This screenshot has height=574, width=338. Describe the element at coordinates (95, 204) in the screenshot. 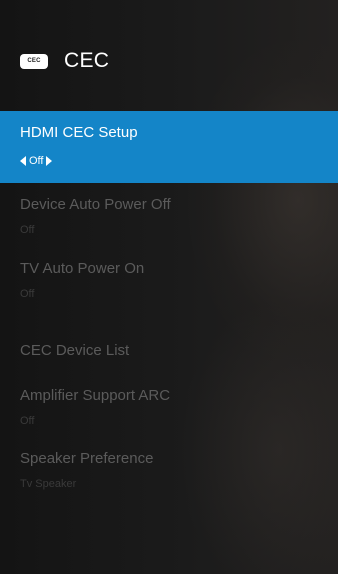

I see `menu-item-label: Device Auto Power Off` at that location.